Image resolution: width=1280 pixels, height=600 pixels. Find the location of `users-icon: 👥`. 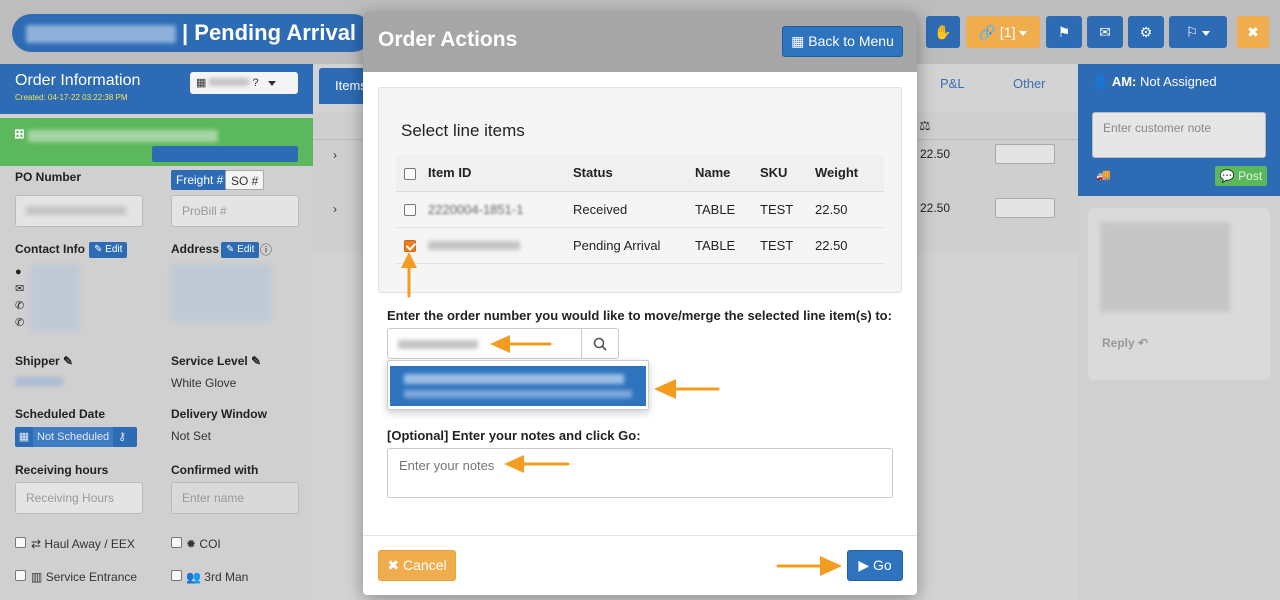

users-icon: 👥 is located at coordinates (193, 577).